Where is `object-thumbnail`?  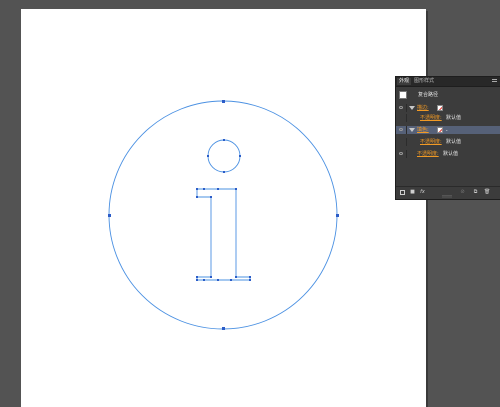
object-thumbnail is located at coordinates (403, 95).